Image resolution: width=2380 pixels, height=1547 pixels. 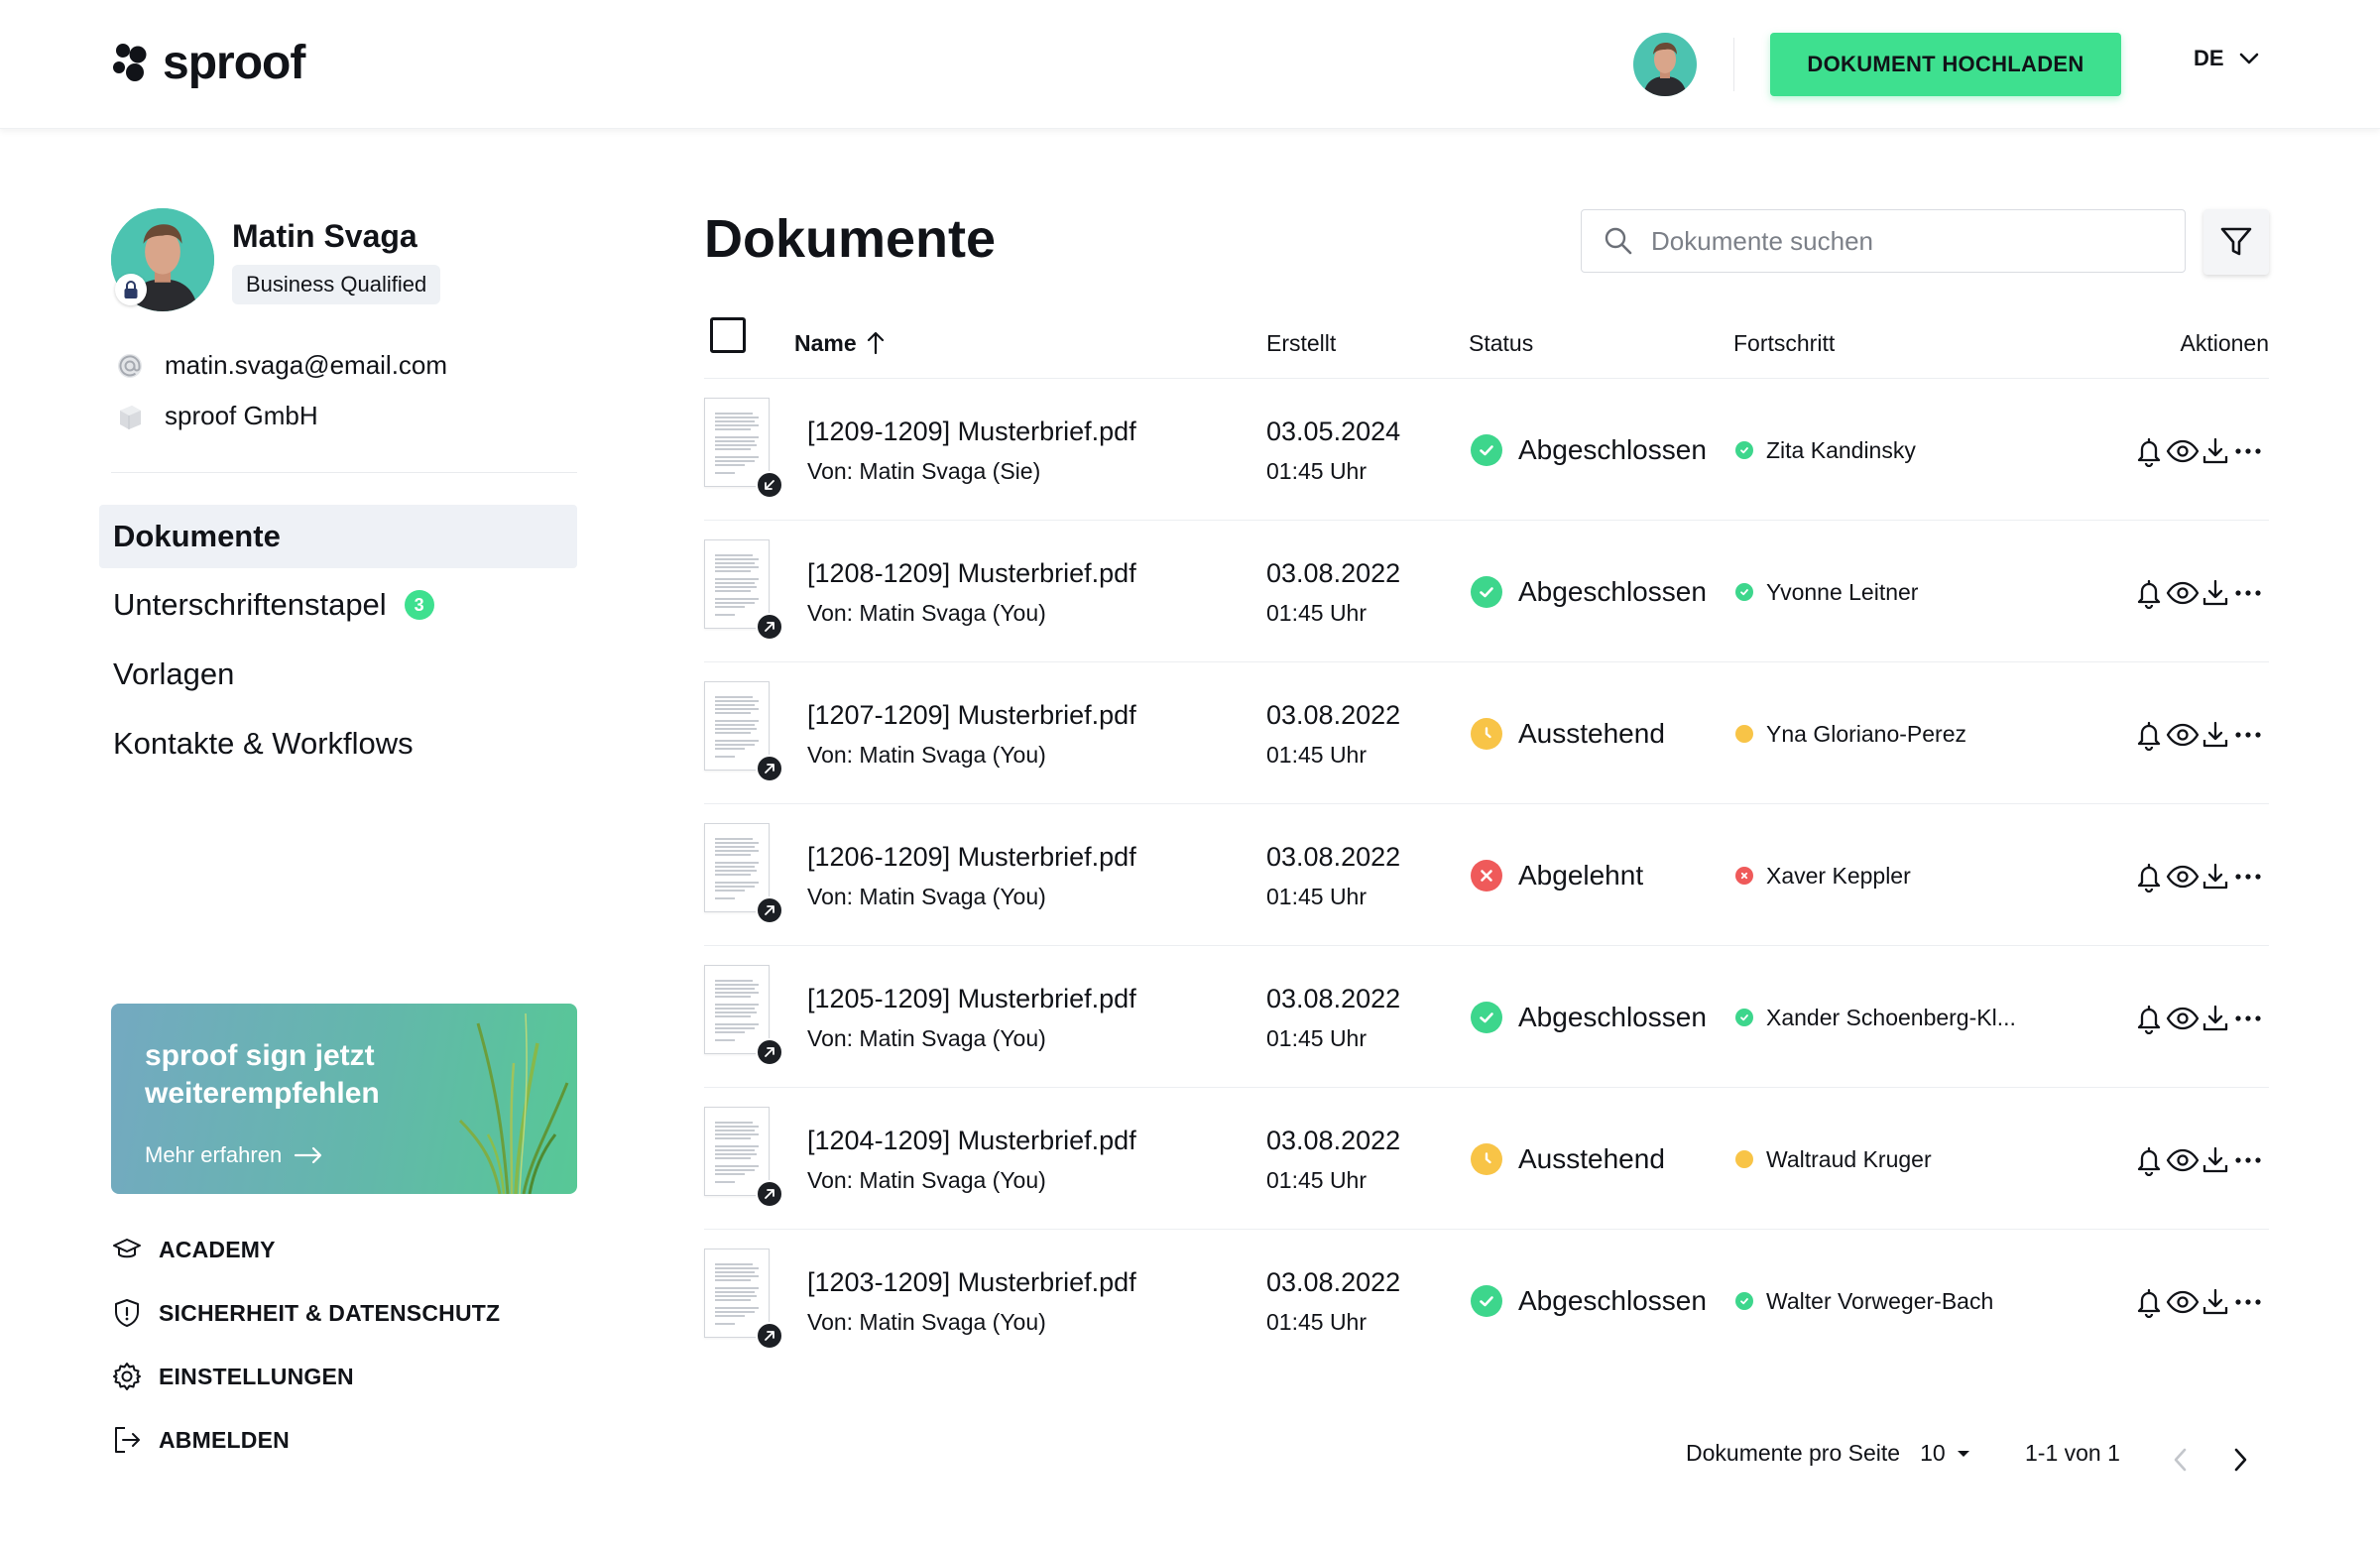 What do you see at coordinates (1665, 64) in the screenshot?
I see `header-avatar` at bounding box center [1665, 64].